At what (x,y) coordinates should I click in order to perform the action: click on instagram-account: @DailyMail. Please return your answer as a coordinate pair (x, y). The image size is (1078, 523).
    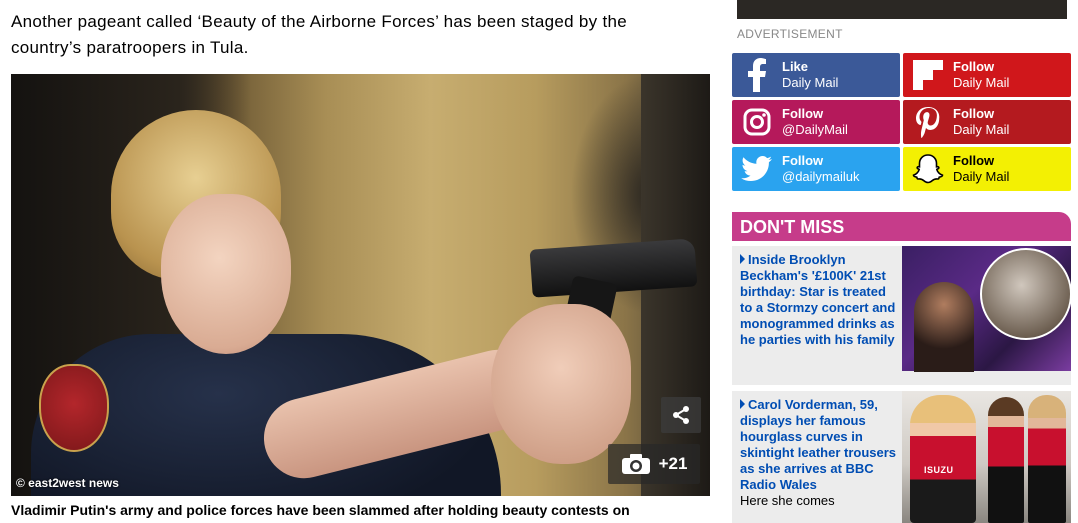
    Looking at the image, I should click on (815, 129).